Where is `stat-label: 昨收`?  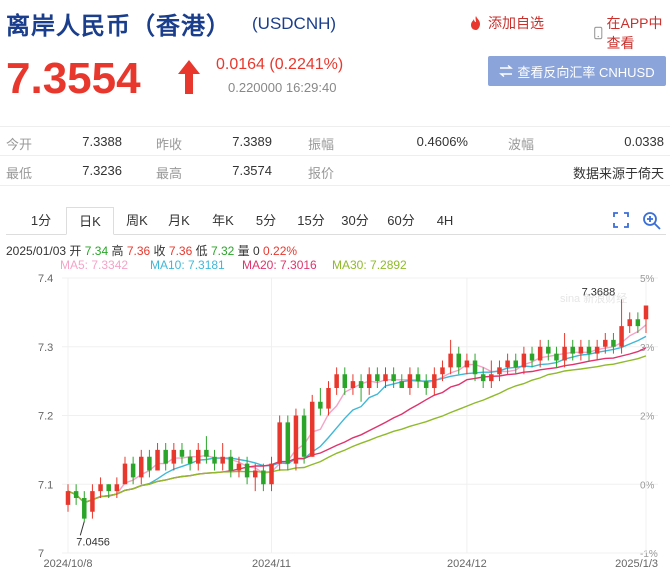
stat-label: 昨收 is located at coordinates (169, 144).